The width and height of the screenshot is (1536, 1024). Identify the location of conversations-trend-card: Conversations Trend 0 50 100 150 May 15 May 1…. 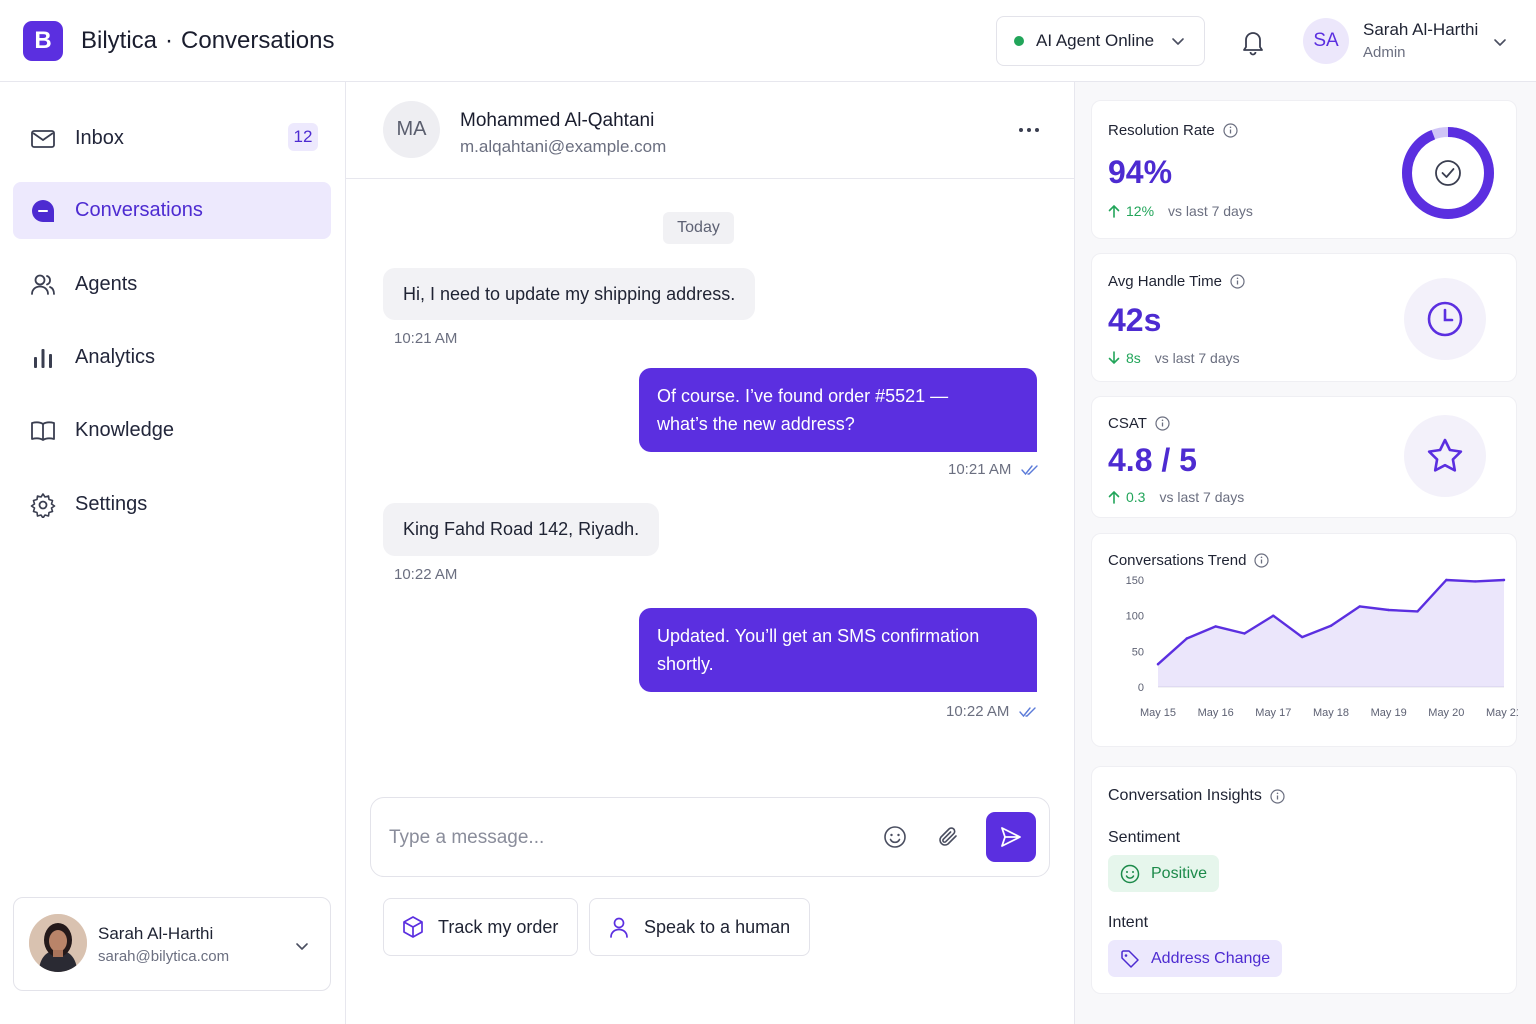
(1304, 640).